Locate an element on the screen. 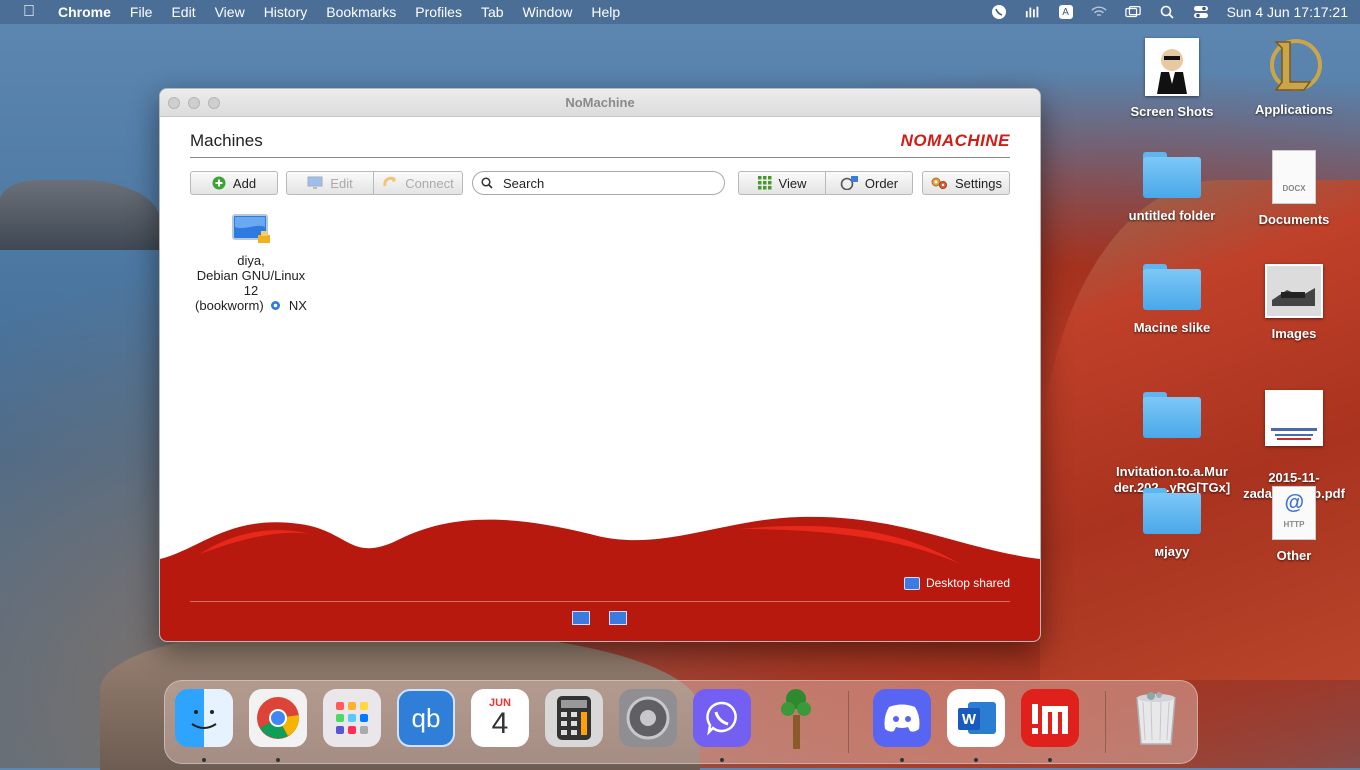 The width and height of the screenshot is (1360, 770). menu-help: Help is located at coordinates (605, 12).